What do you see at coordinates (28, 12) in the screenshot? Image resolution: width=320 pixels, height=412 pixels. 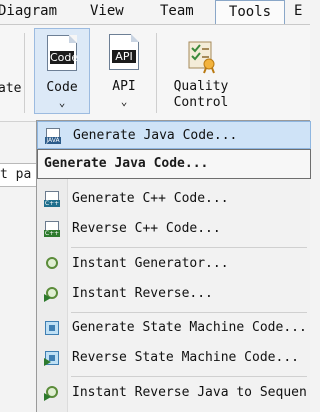 I see `menu-diagram: Diagram` at bounding box center [28, 12].